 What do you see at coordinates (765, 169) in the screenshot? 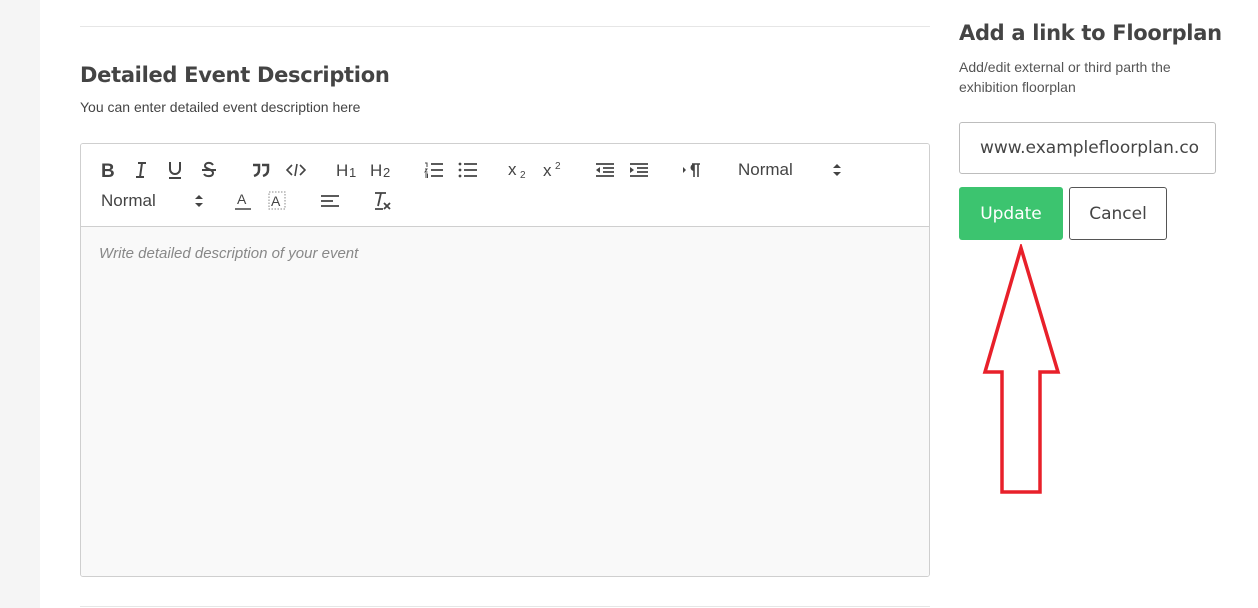
I see `header-picker-label: Normal` at bounding box center [765, 169].